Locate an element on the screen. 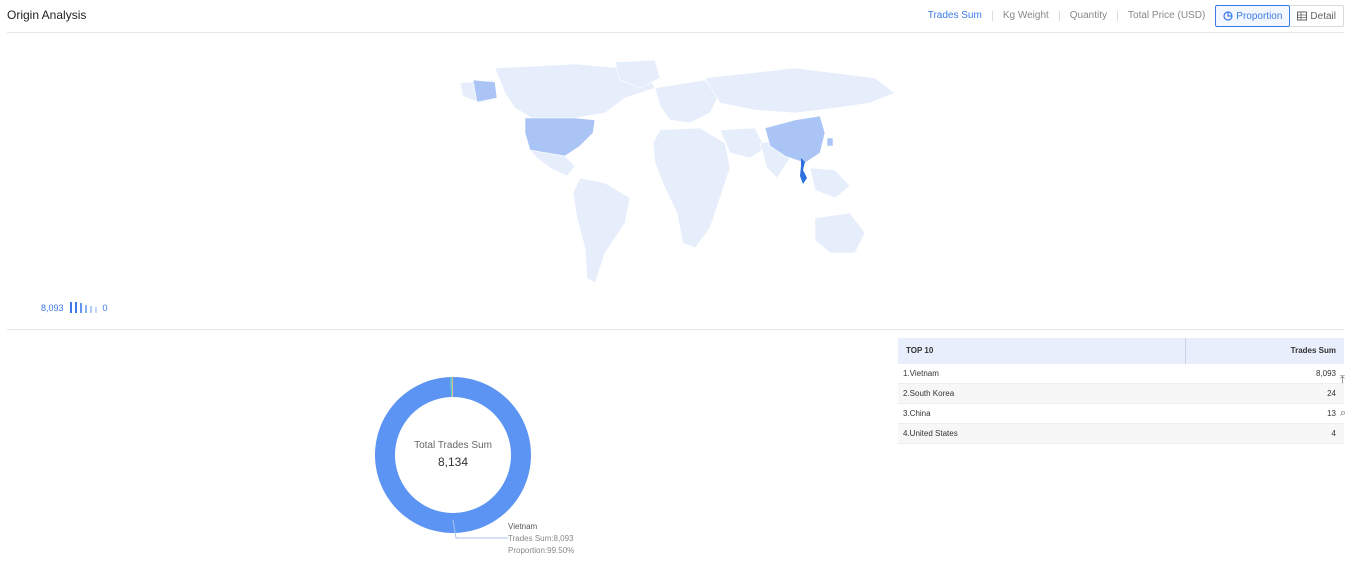 The image size is (1352, 566). callout-trades: Trades Sum:8,093 is located at coordinates (541, 538).